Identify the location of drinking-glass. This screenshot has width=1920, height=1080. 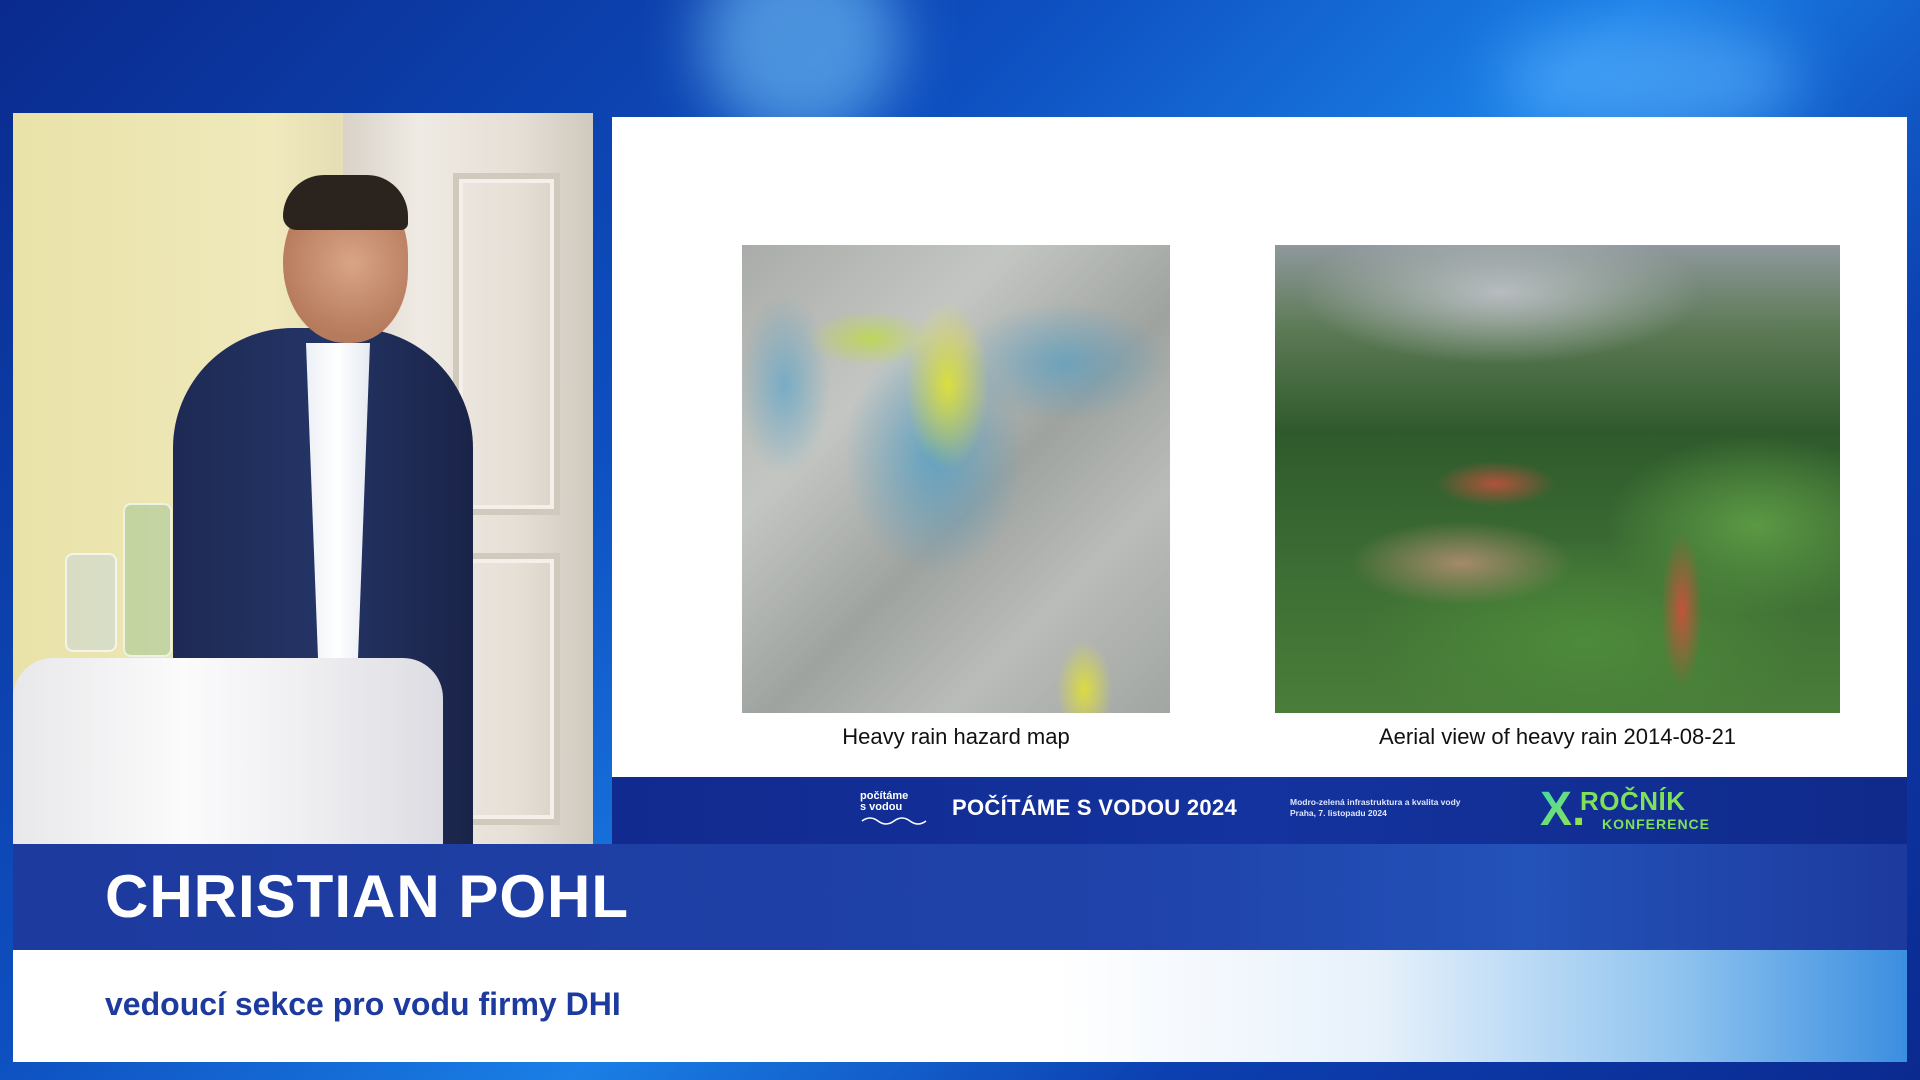
(91, 602).